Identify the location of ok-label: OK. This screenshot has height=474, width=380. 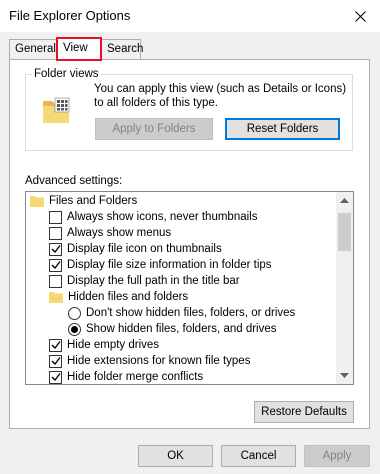
(175, 456).